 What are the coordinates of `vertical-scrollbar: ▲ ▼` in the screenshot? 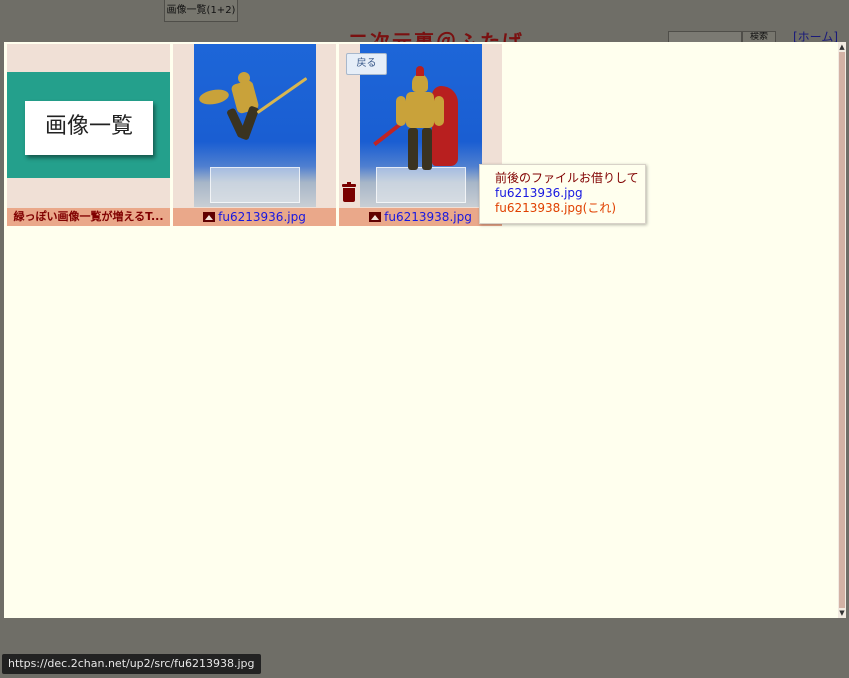 It's located at (842, 330).